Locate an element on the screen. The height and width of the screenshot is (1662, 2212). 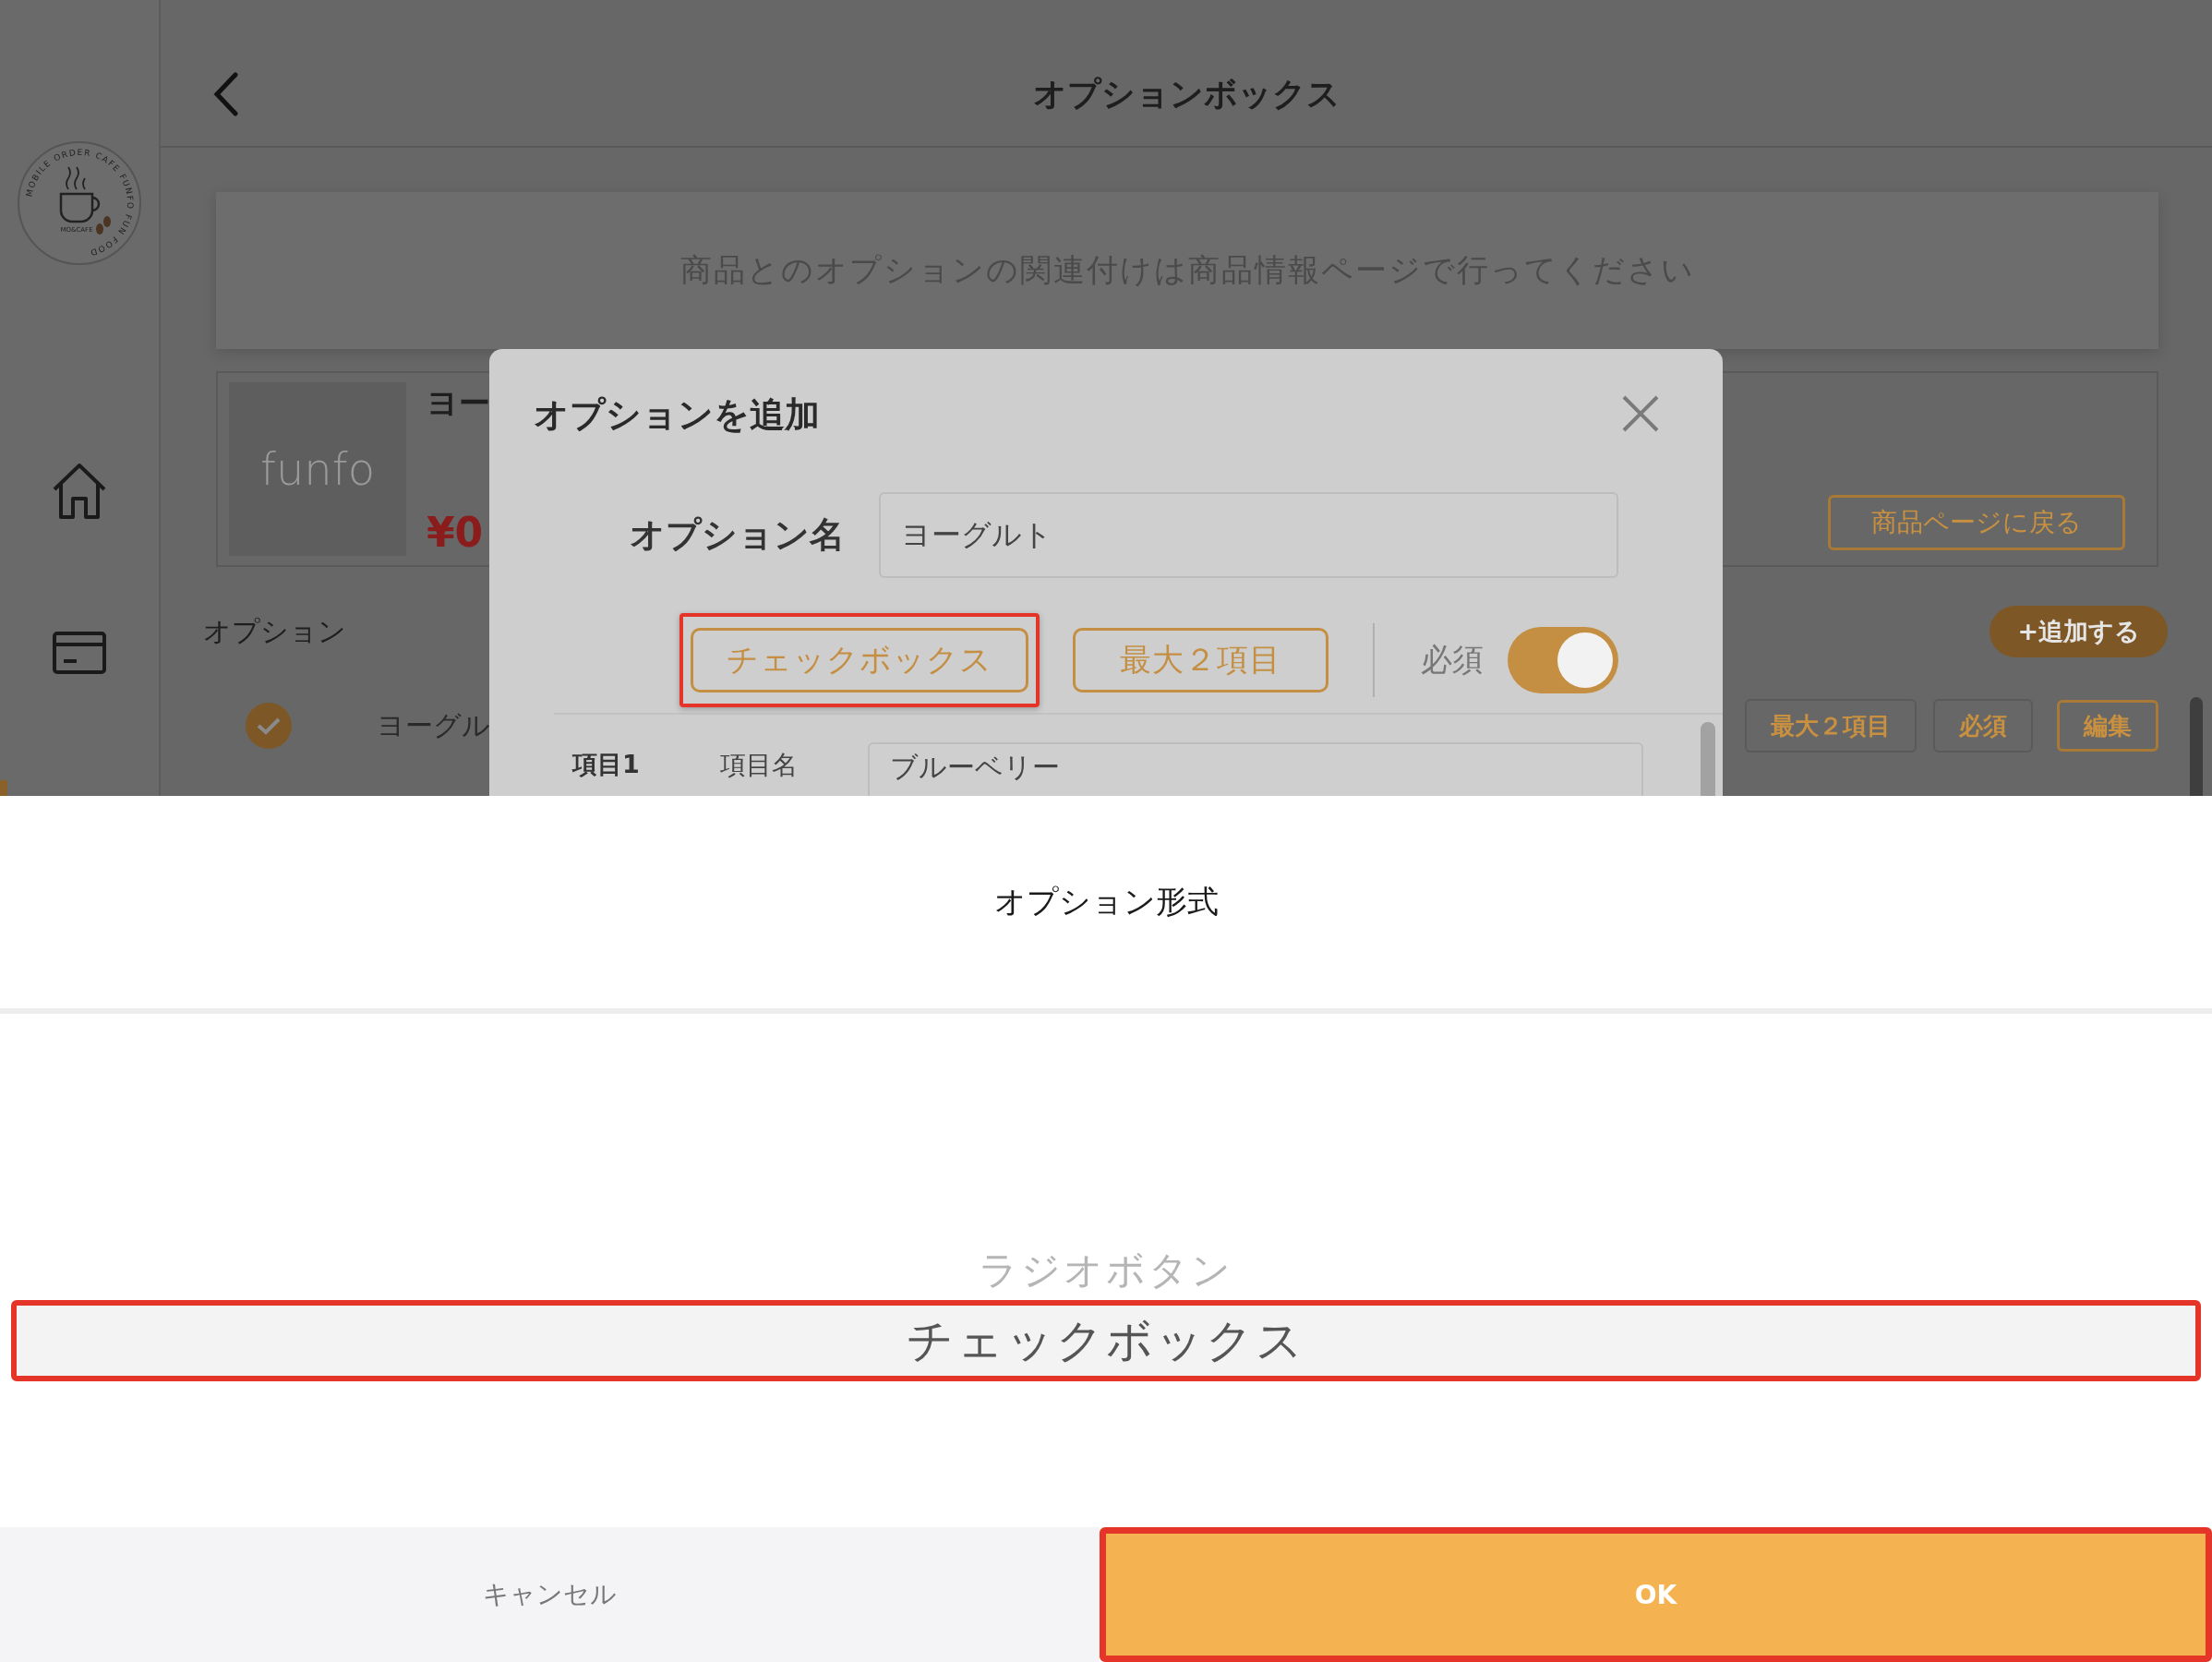
sheet-title: オプション形式 is located at coordinates (1106, 902).